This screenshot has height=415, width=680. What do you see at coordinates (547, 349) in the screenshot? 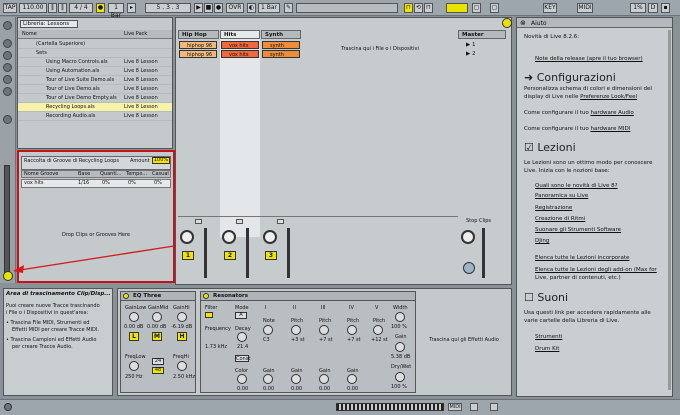
I see `drum-kit-link: Drum Kit` at bounding box center [547, 349].